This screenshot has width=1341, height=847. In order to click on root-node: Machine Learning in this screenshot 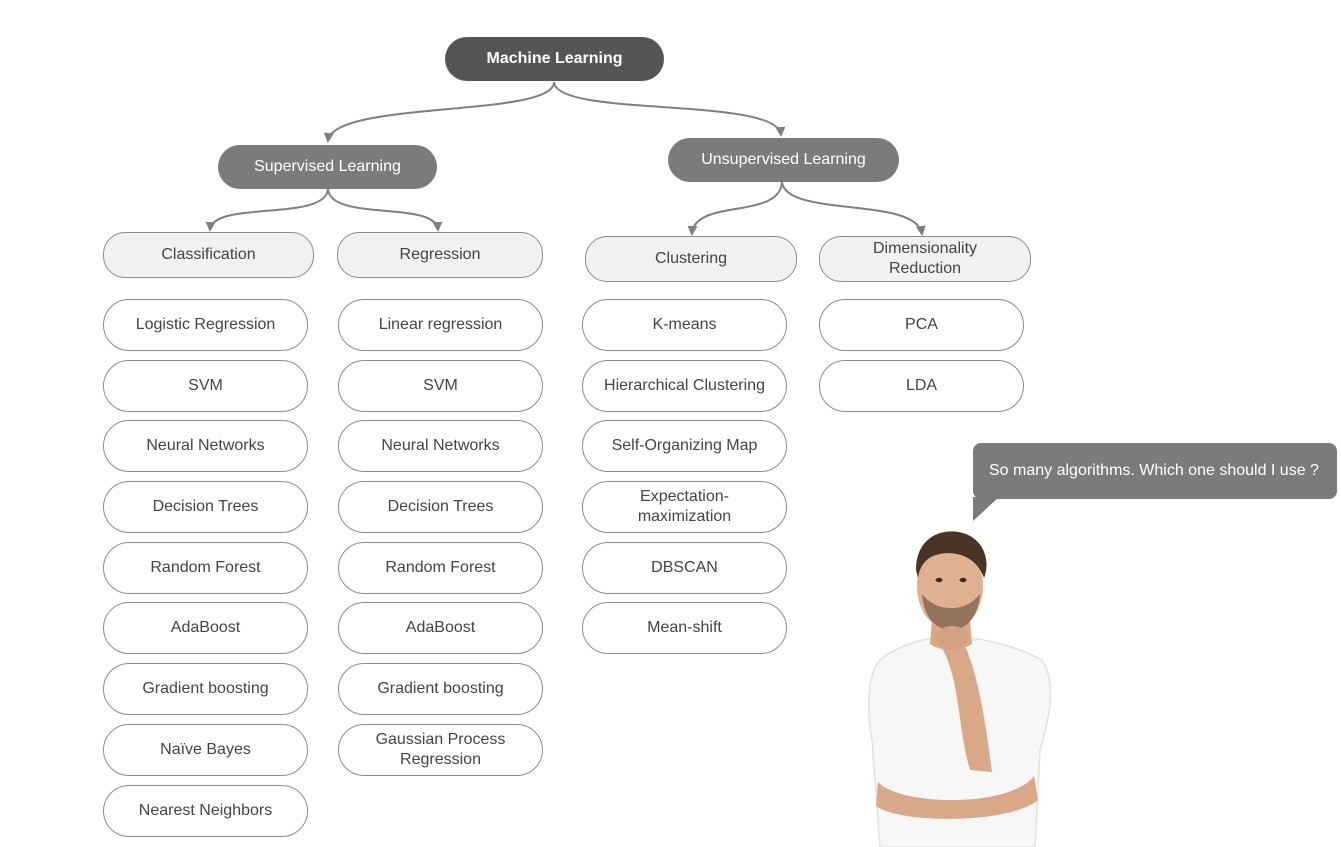, I will do `click(554, 59)`.